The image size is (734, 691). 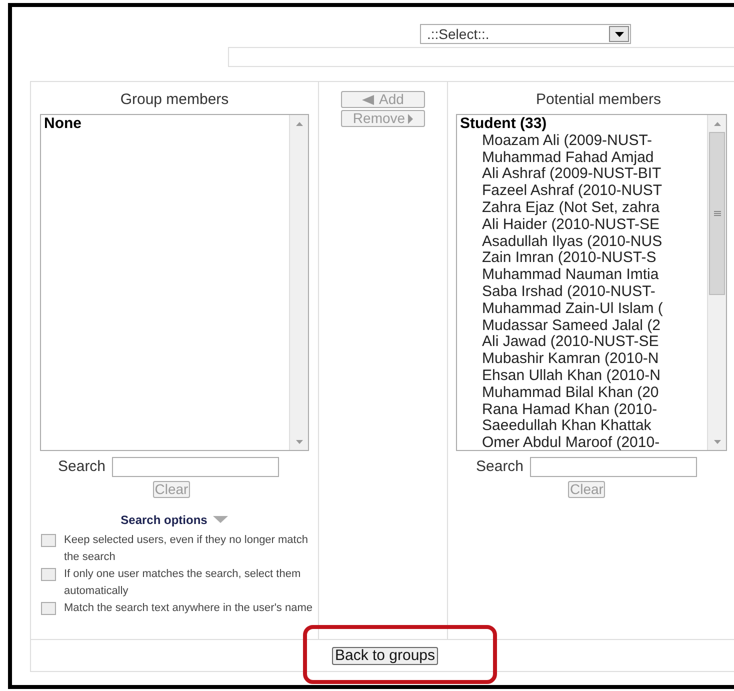 I want to click on back-to-groups-button: Back to groups, so click(x=385, y=655).